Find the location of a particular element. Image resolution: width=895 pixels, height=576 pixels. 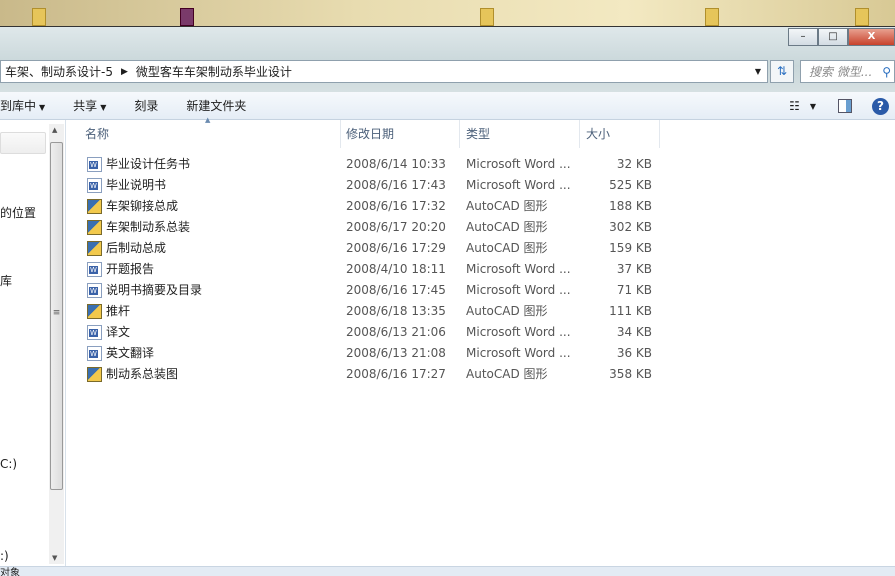

preview-pane-icon is located at coordinates (845, 106).